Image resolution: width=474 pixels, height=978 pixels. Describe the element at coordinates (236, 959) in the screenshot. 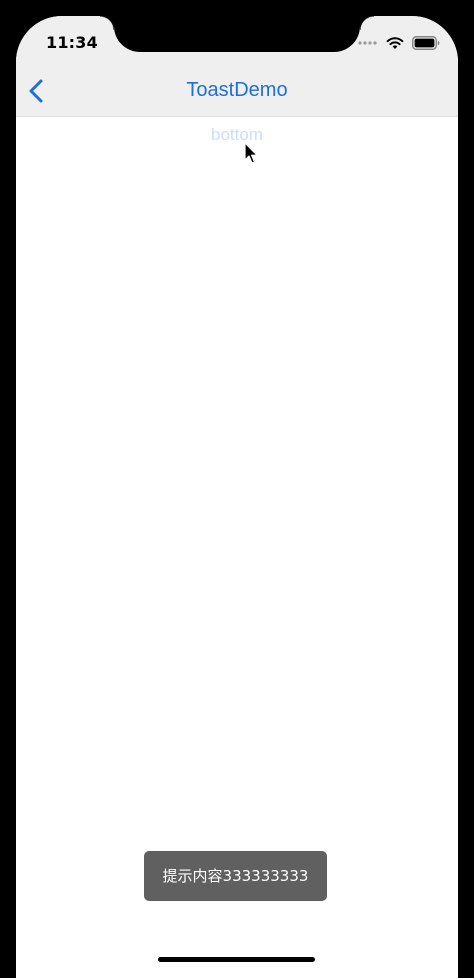

I see `home-indicator` at that location.